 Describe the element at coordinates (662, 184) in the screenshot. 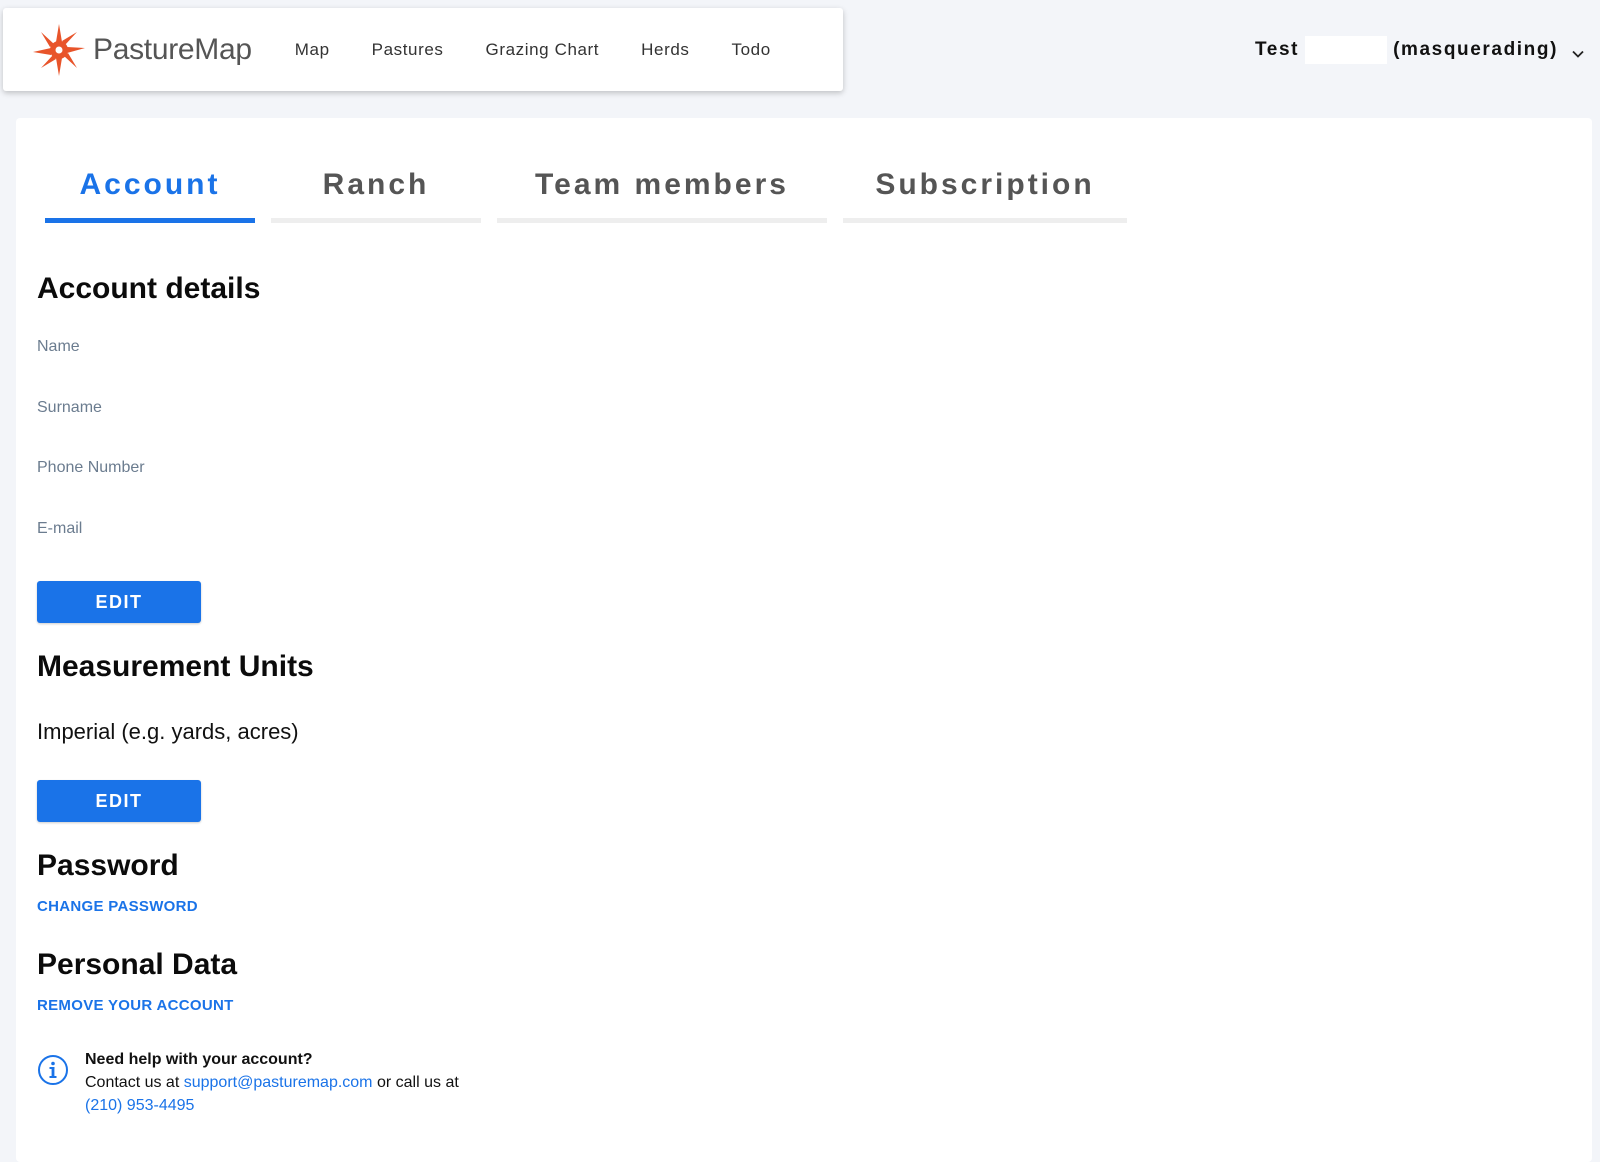

I see `tab-team-members-label: Team members` at that location.